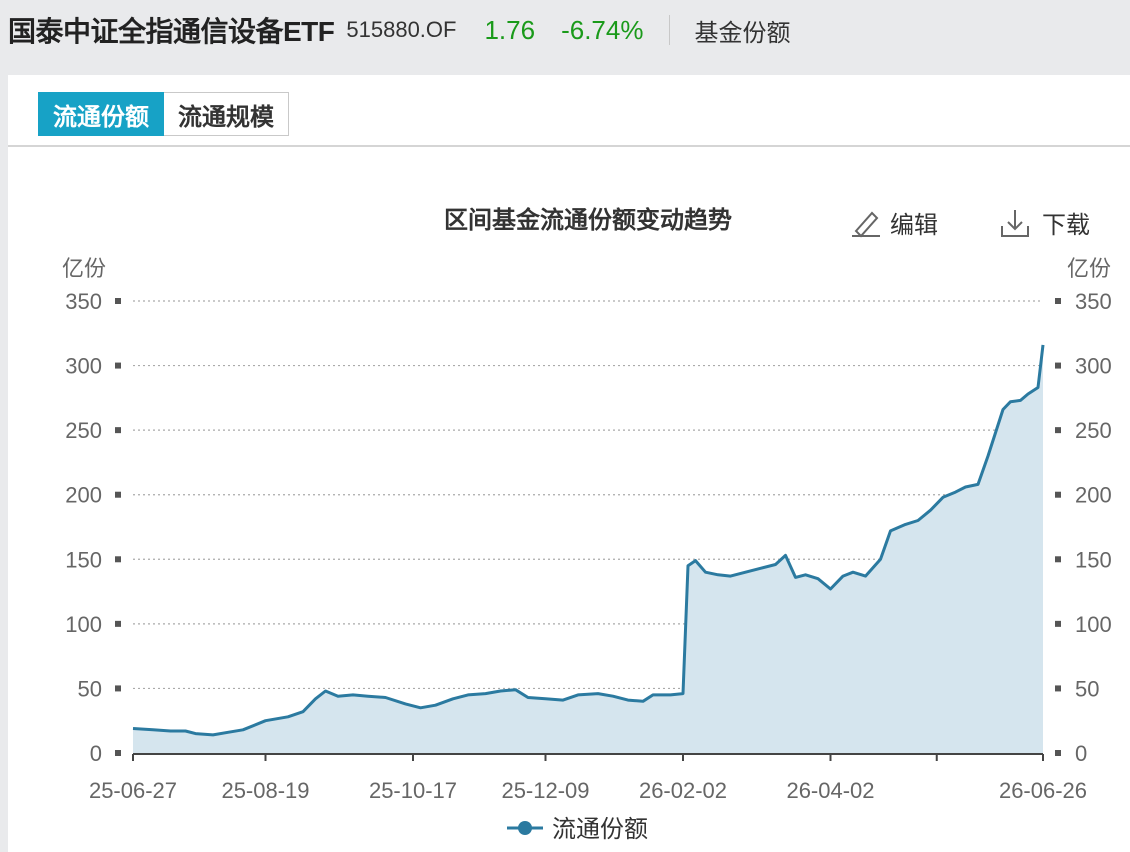 This screenshot has width=1130, height=852. Describe the element at coordinates (83, 366) in the screenshot. I see `y-tick-label-left: 300` at that location.